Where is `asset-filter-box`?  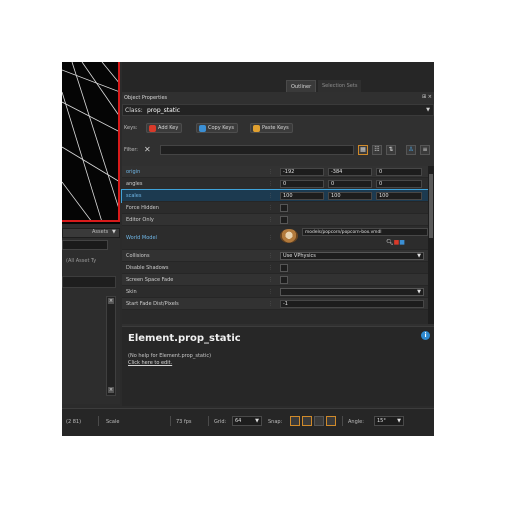
asset-filter-box is located at coordinates (89, 282).